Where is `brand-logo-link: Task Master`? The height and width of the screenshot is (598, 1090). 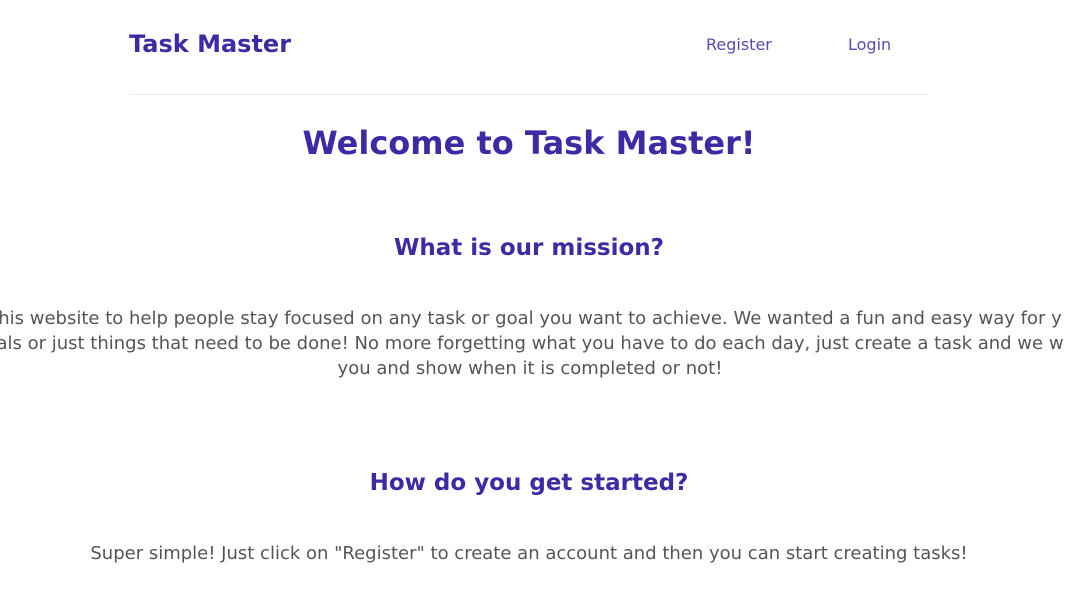
brand-logo-link: Task Master is located at coordinates (210, 44).